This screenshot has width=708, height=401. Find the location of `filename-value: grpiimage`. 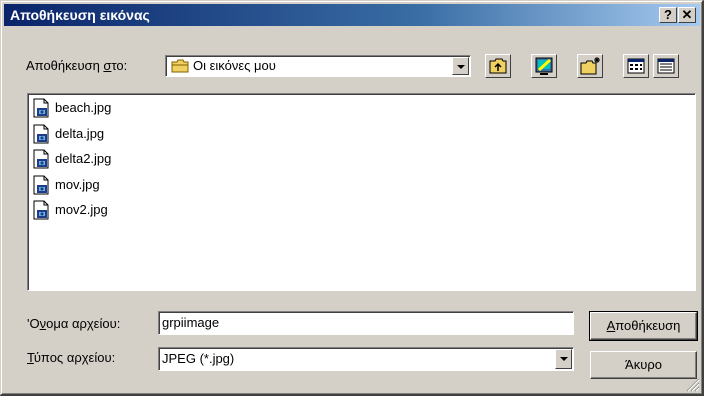

filename-value: grpiimage is located at coordinates (191, 322).